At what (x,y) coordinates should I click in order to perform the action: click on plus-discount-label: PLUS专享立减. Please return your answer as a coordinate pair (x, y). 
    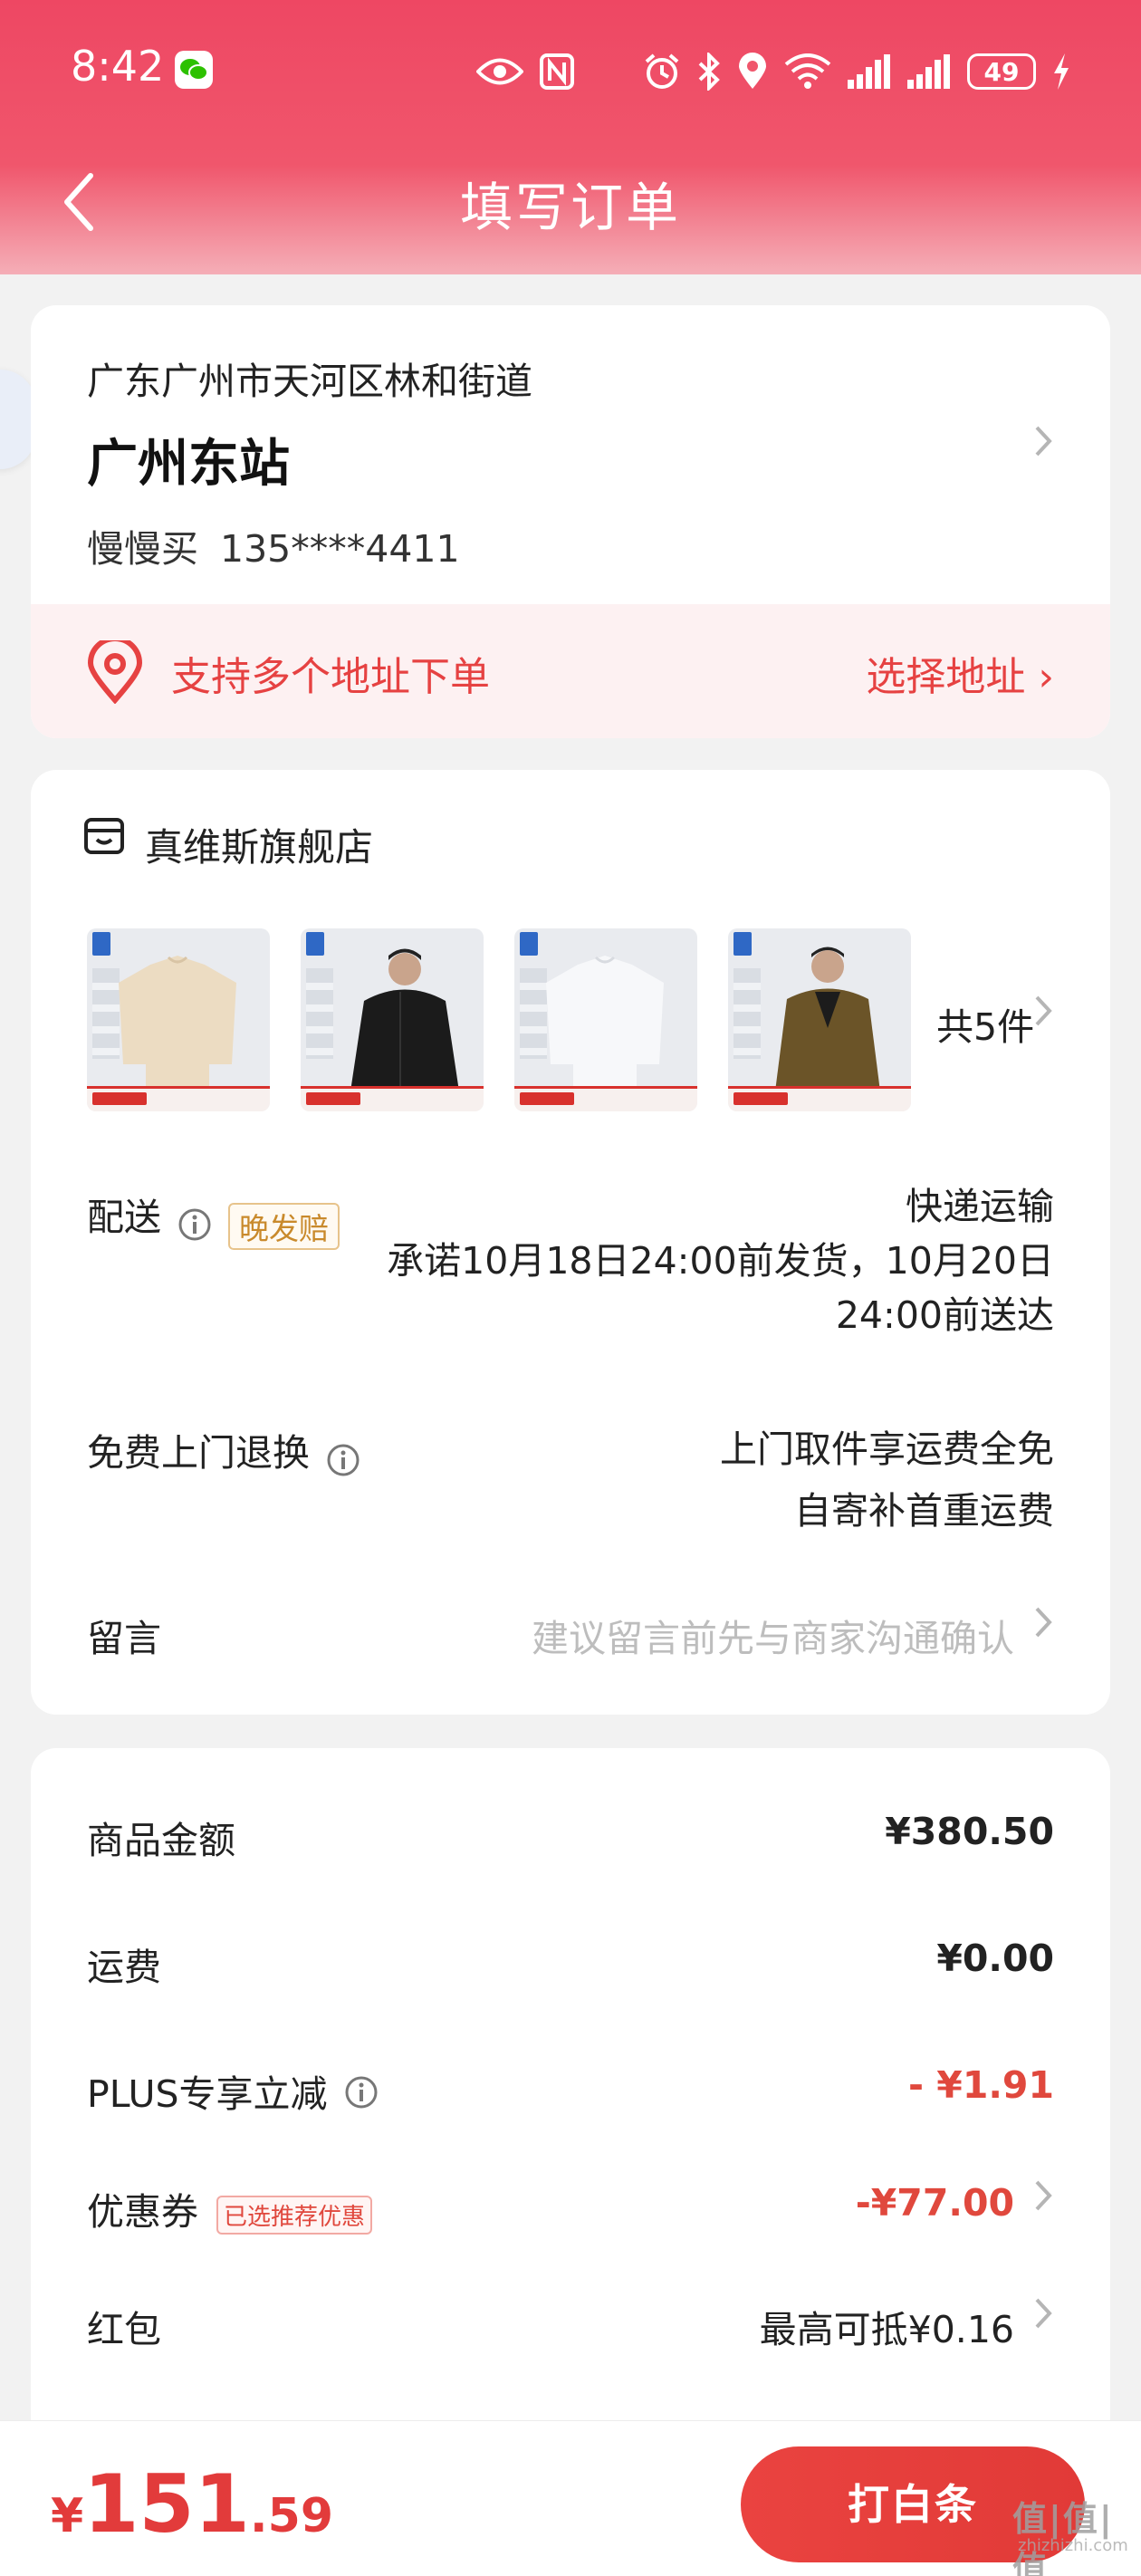
    Looking at the image, I should click on (233, 2091).